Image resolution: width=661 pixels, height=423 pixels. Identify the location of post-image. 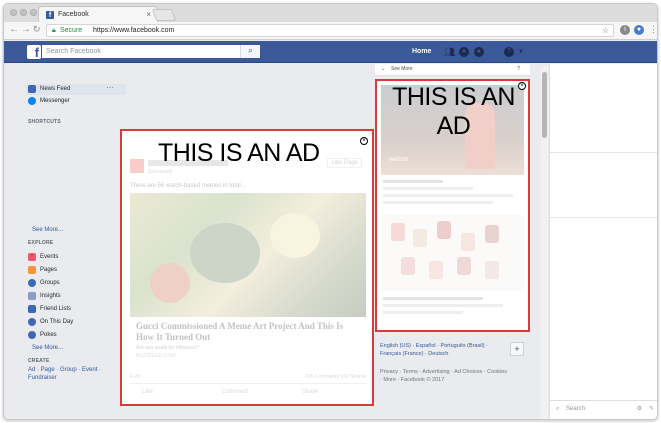
(248, 255).